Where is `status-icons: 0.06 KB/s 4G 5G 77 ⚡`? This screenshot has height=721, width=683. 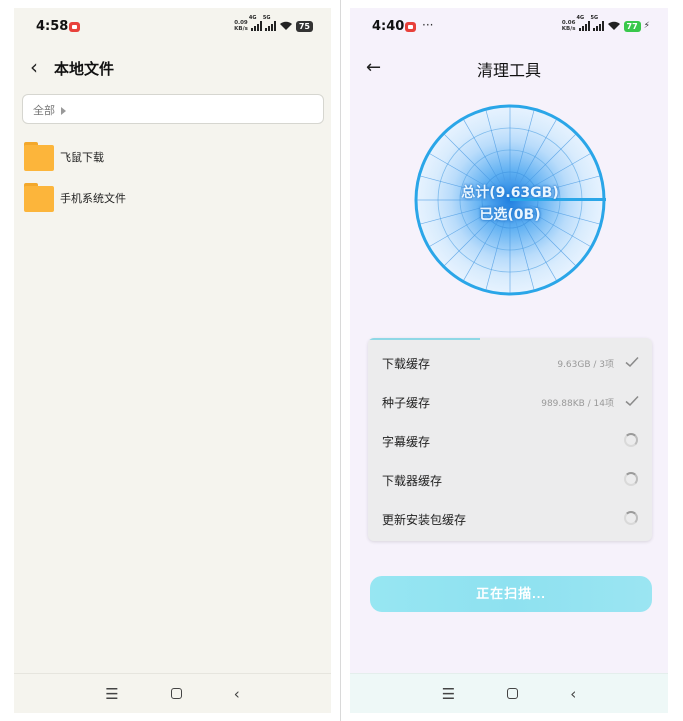
status-icons: 0.06 KB/s 4G 5G 77 ⚡ is located at coordinates (605, 23).